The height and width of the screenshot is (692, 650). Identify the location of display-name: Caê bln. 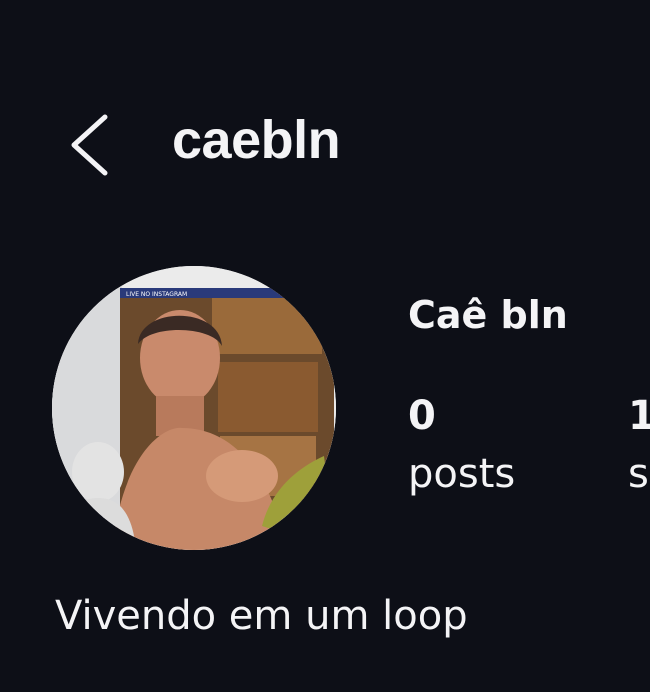
(488, 315).